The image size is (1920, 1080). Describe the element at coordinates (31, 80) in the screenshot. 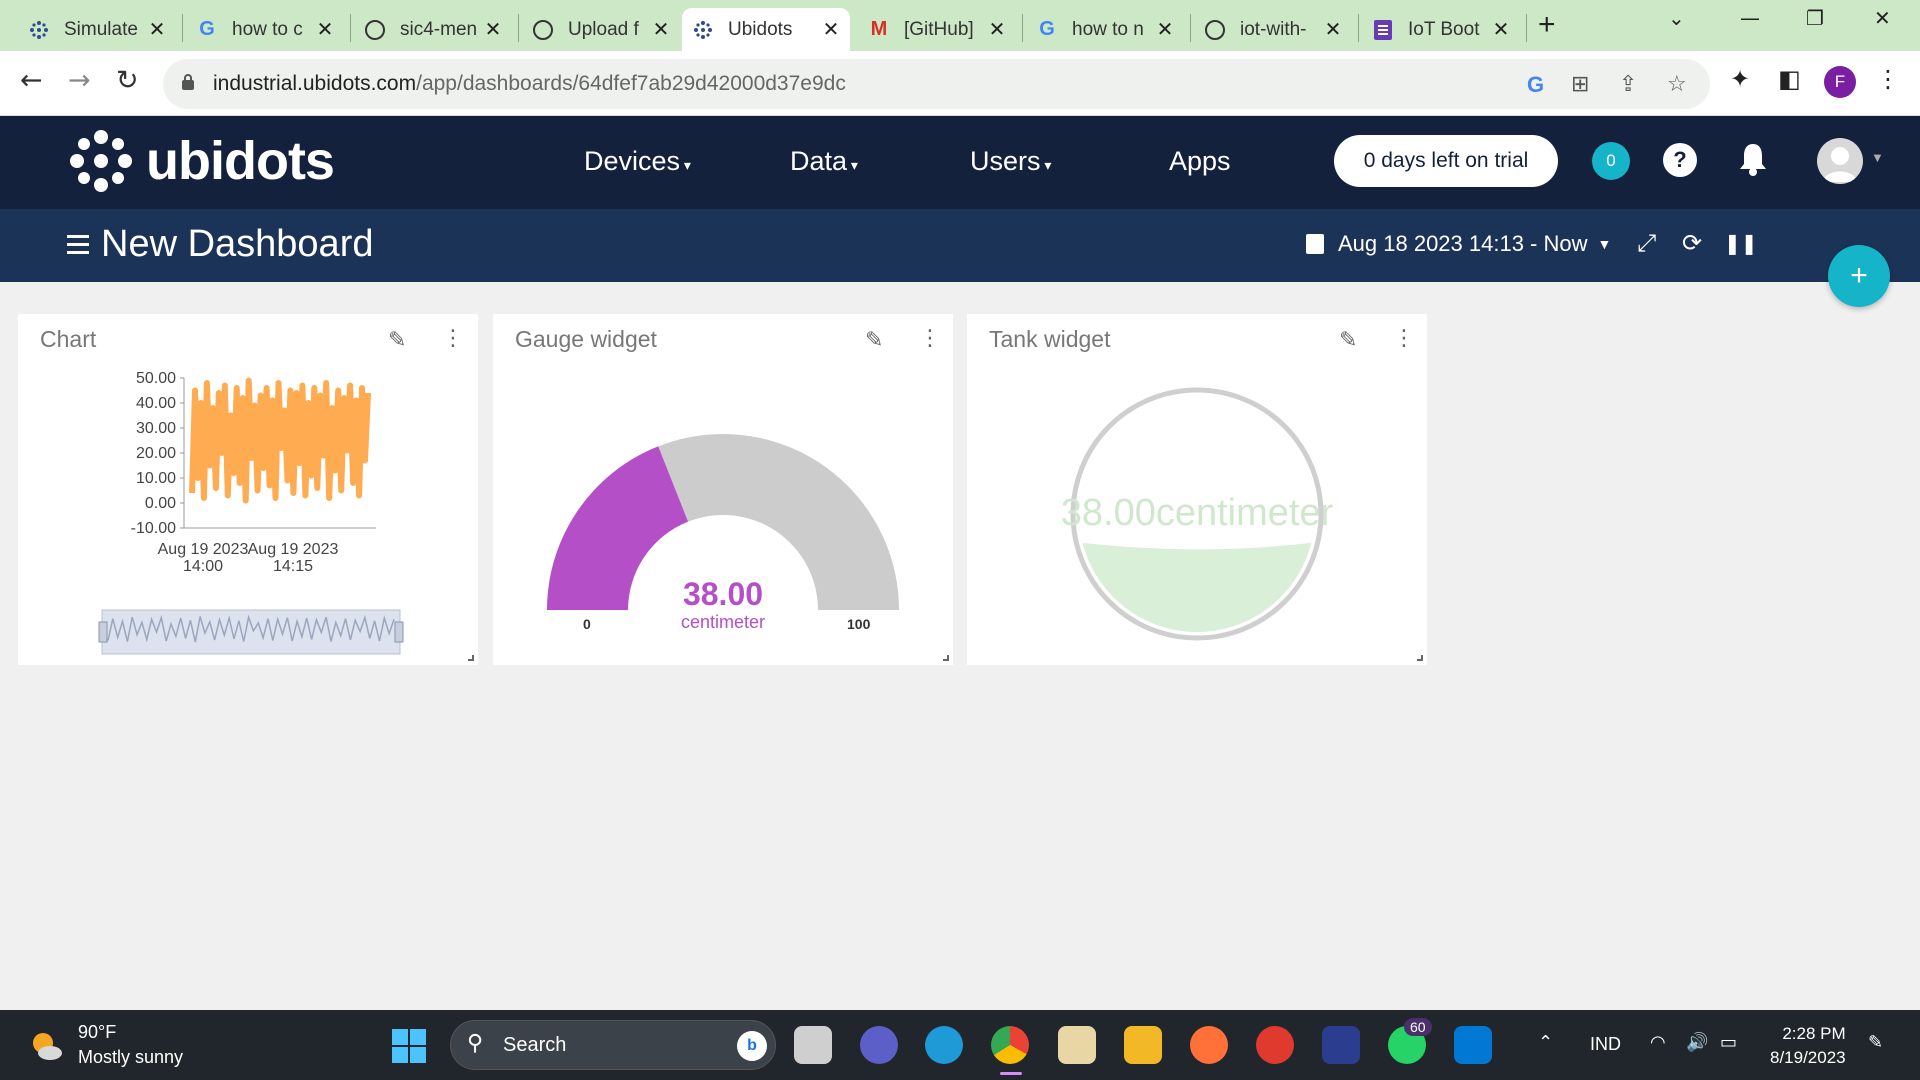

I see `back-icon: ←` at that location.